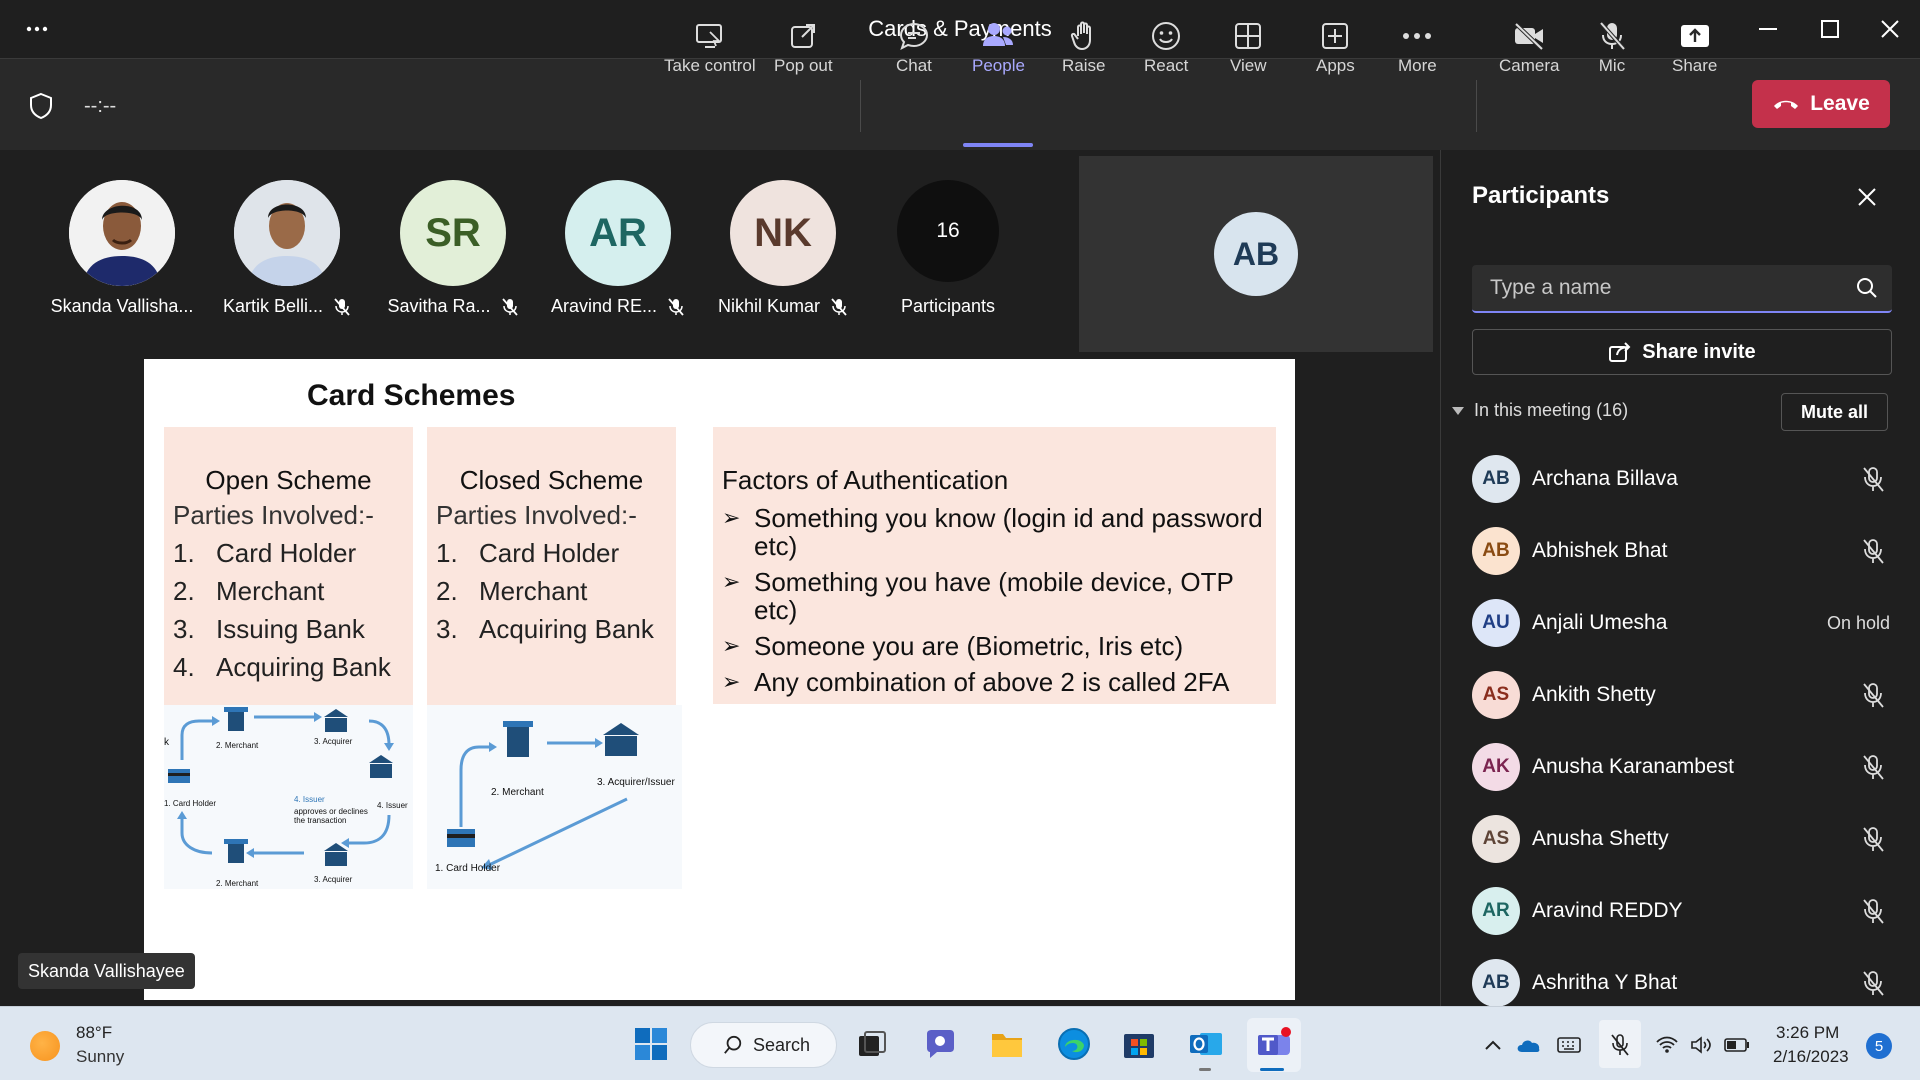 The width and height of the screenshot is (1920, 1080). Describe the element at coordinates (1139, 1044) in the screenshot. I see `store-app` at that location.